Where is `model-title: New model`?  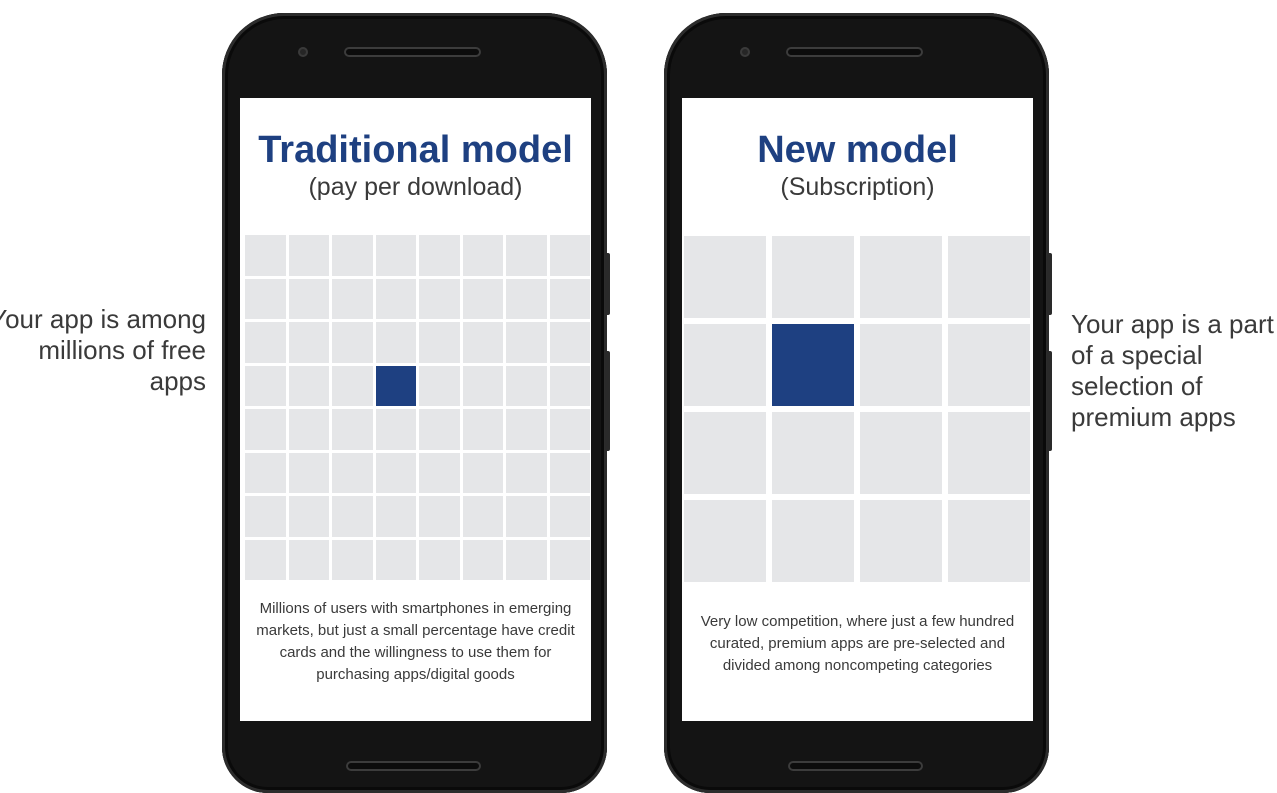
model-title: New model is located at coordinates (857, 150).